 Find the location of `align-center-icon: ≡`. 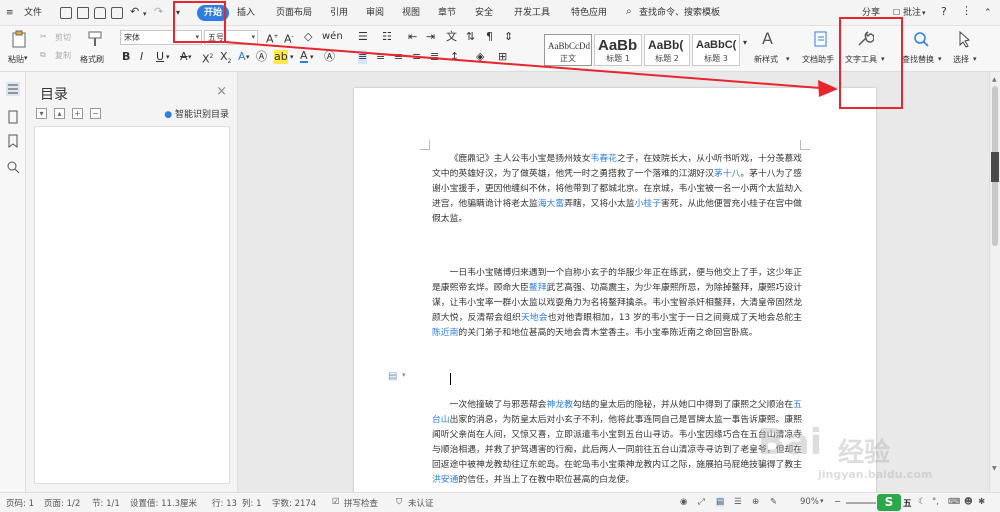

align-center-icon: ≡ is located at coordinates (380, 57).